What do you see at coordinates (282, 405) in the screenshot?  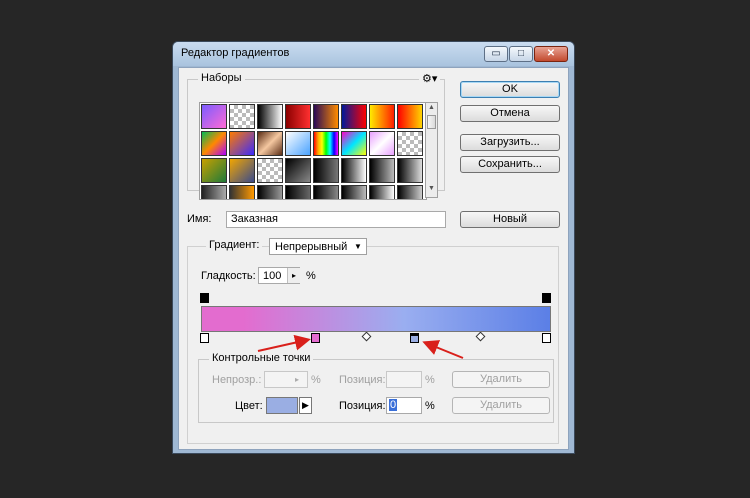 I see `color-swatch` at bounding box center [282, 405].